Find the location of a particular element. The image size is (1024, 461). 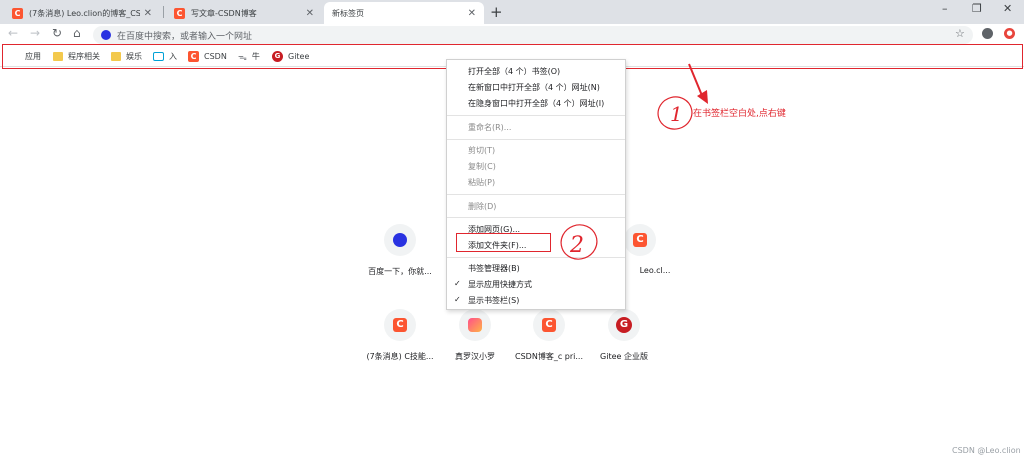

watermark: CSDN @Leo.clion is located at coordinates (986, 450).